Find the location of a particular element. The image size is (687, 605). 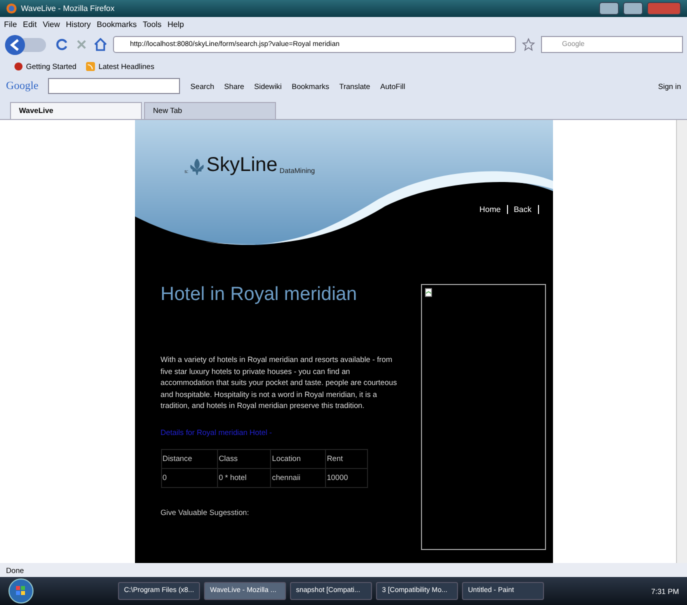

menu-item: Help is located at coordinates (175, 24).